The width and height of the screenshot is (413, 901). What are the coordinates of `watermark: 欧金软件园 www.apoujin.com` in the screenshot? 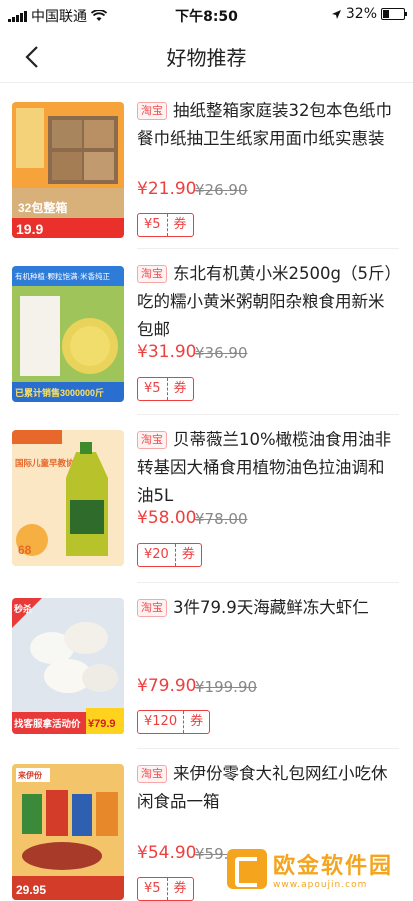 It's located at (318, 869).